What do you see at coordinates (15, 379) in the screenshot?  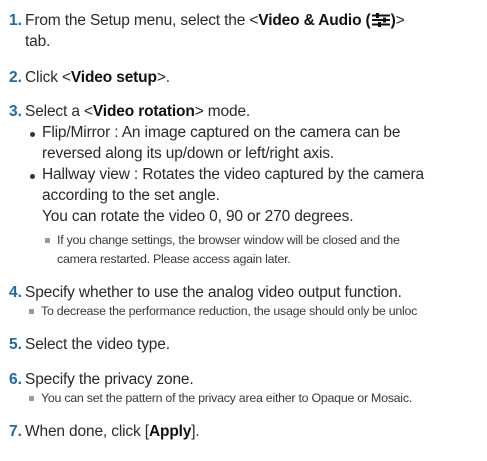 I see `step-6-number: 6.` at bounding box center [15, 379].